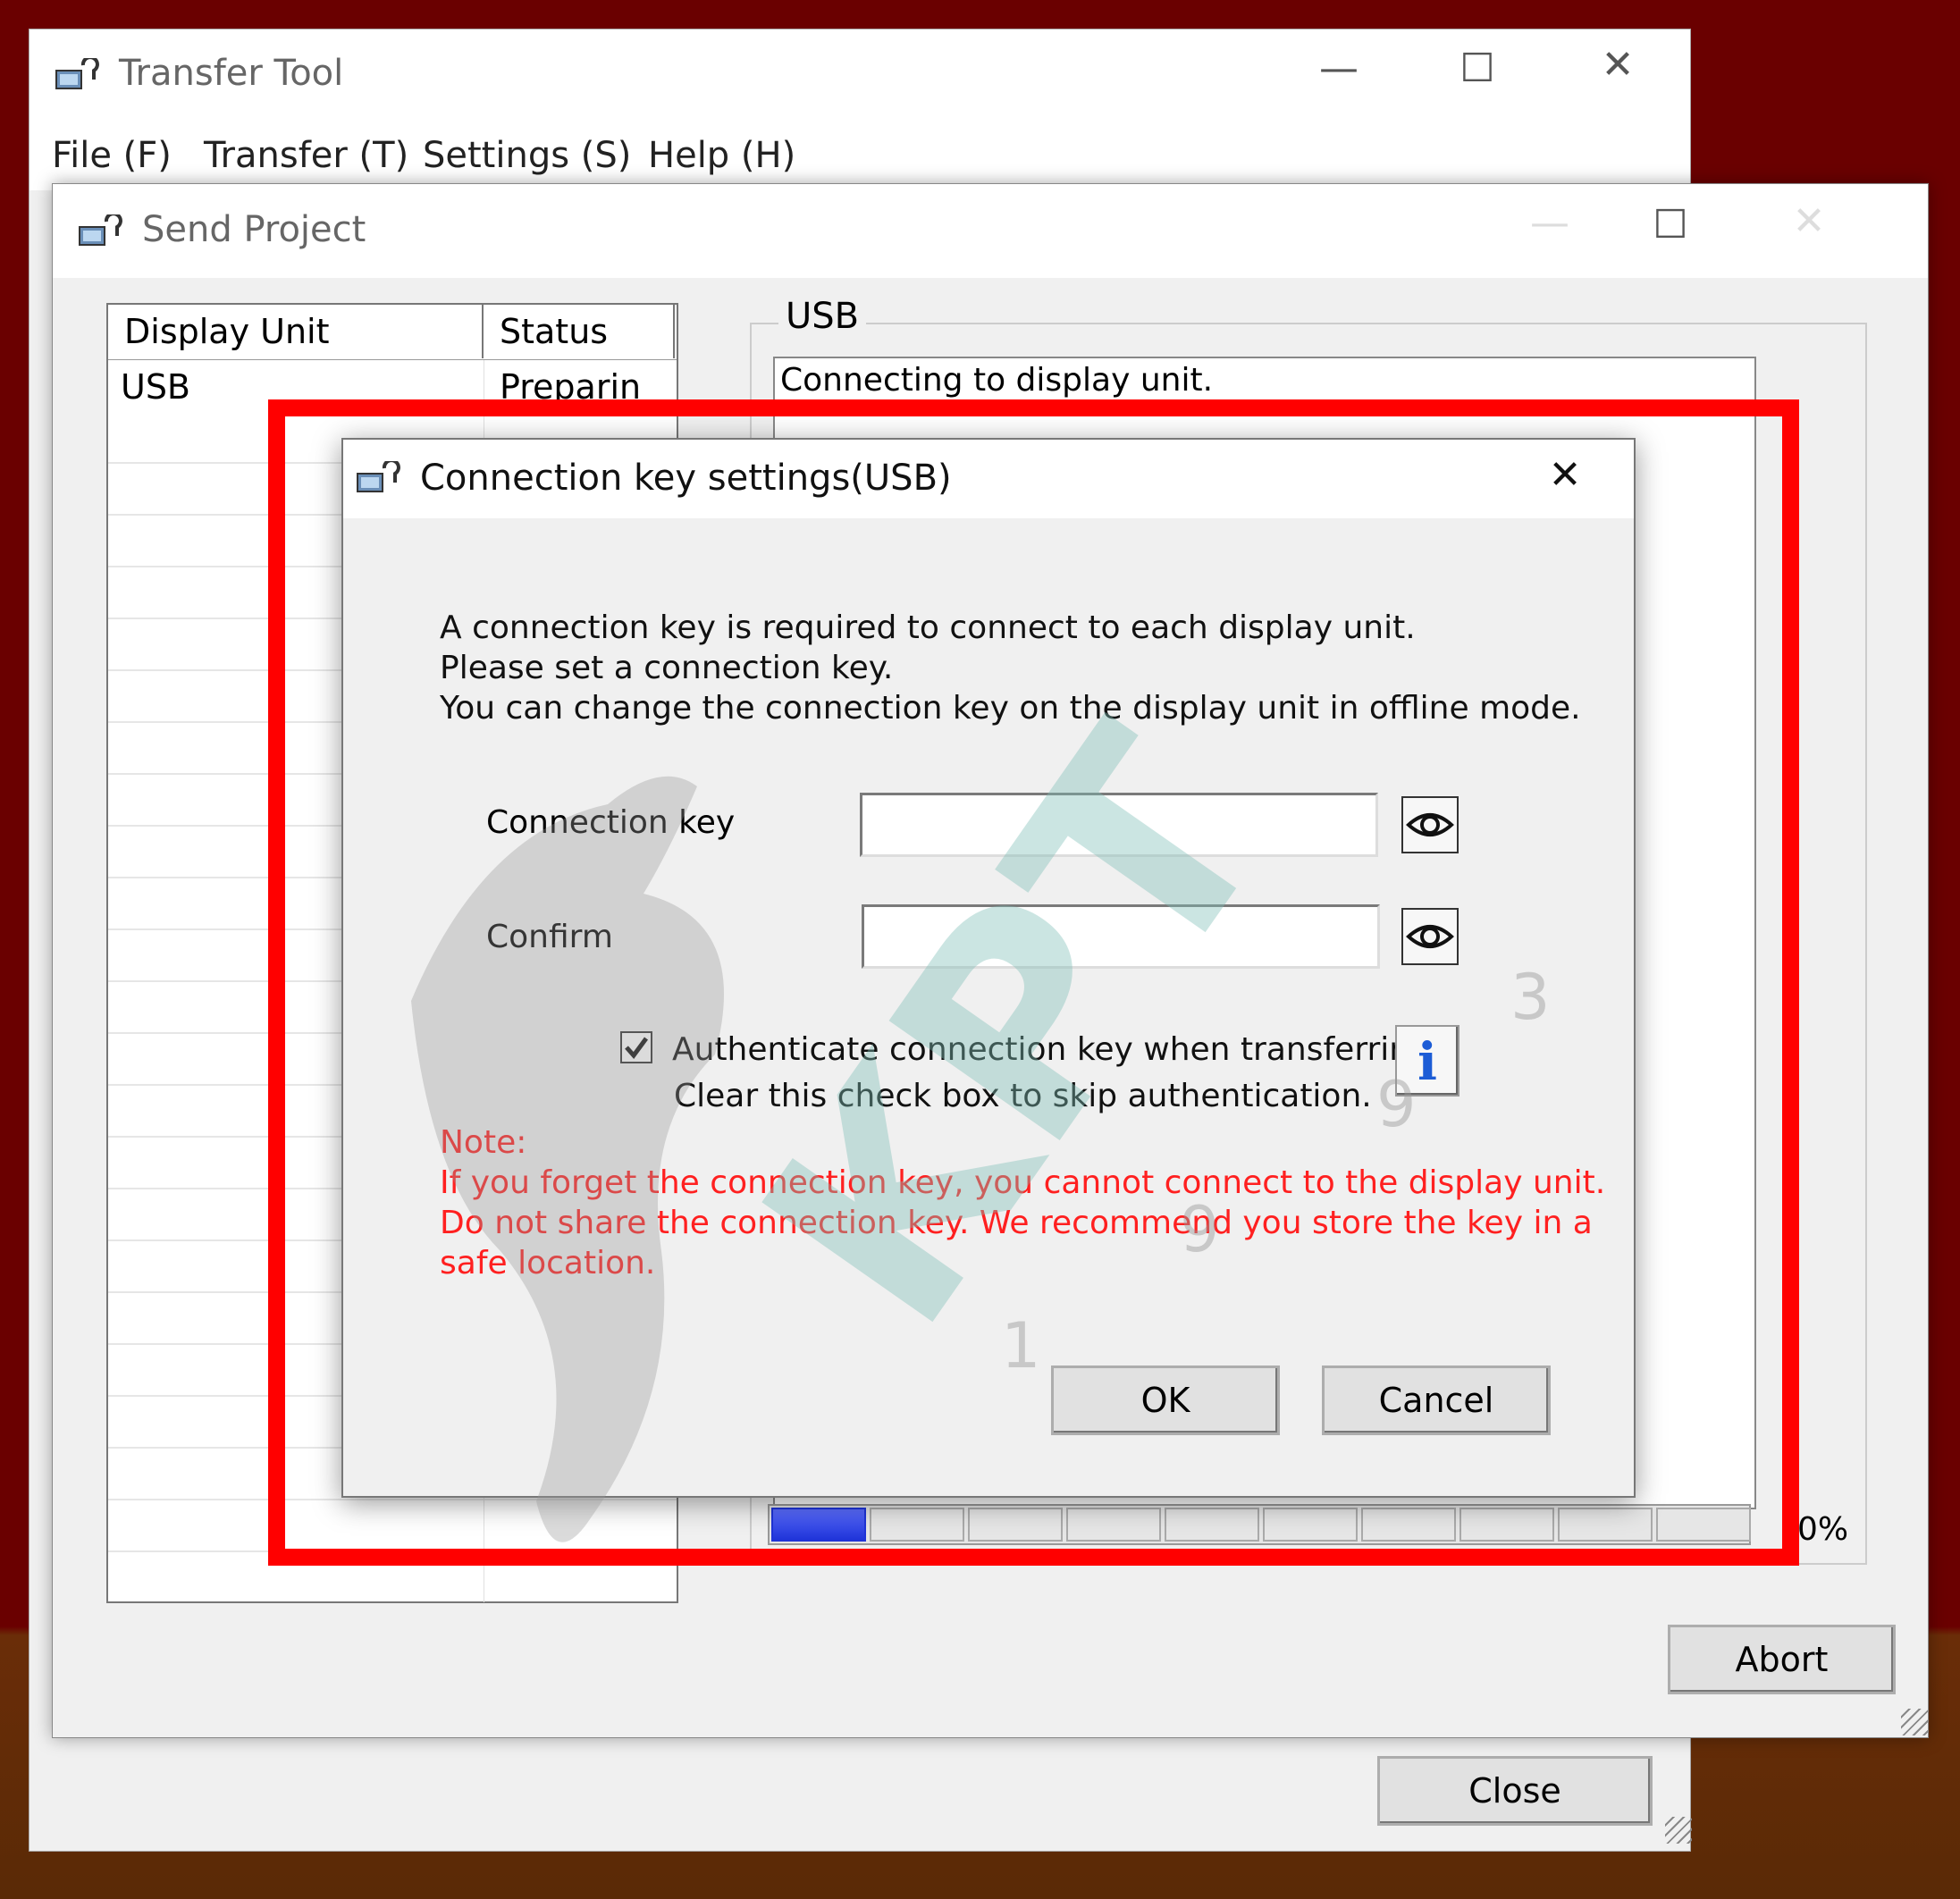 The width and height of the screenshot is (1960, 1899). I want to click on list-header: Display Unit Status, so click(392, 333).